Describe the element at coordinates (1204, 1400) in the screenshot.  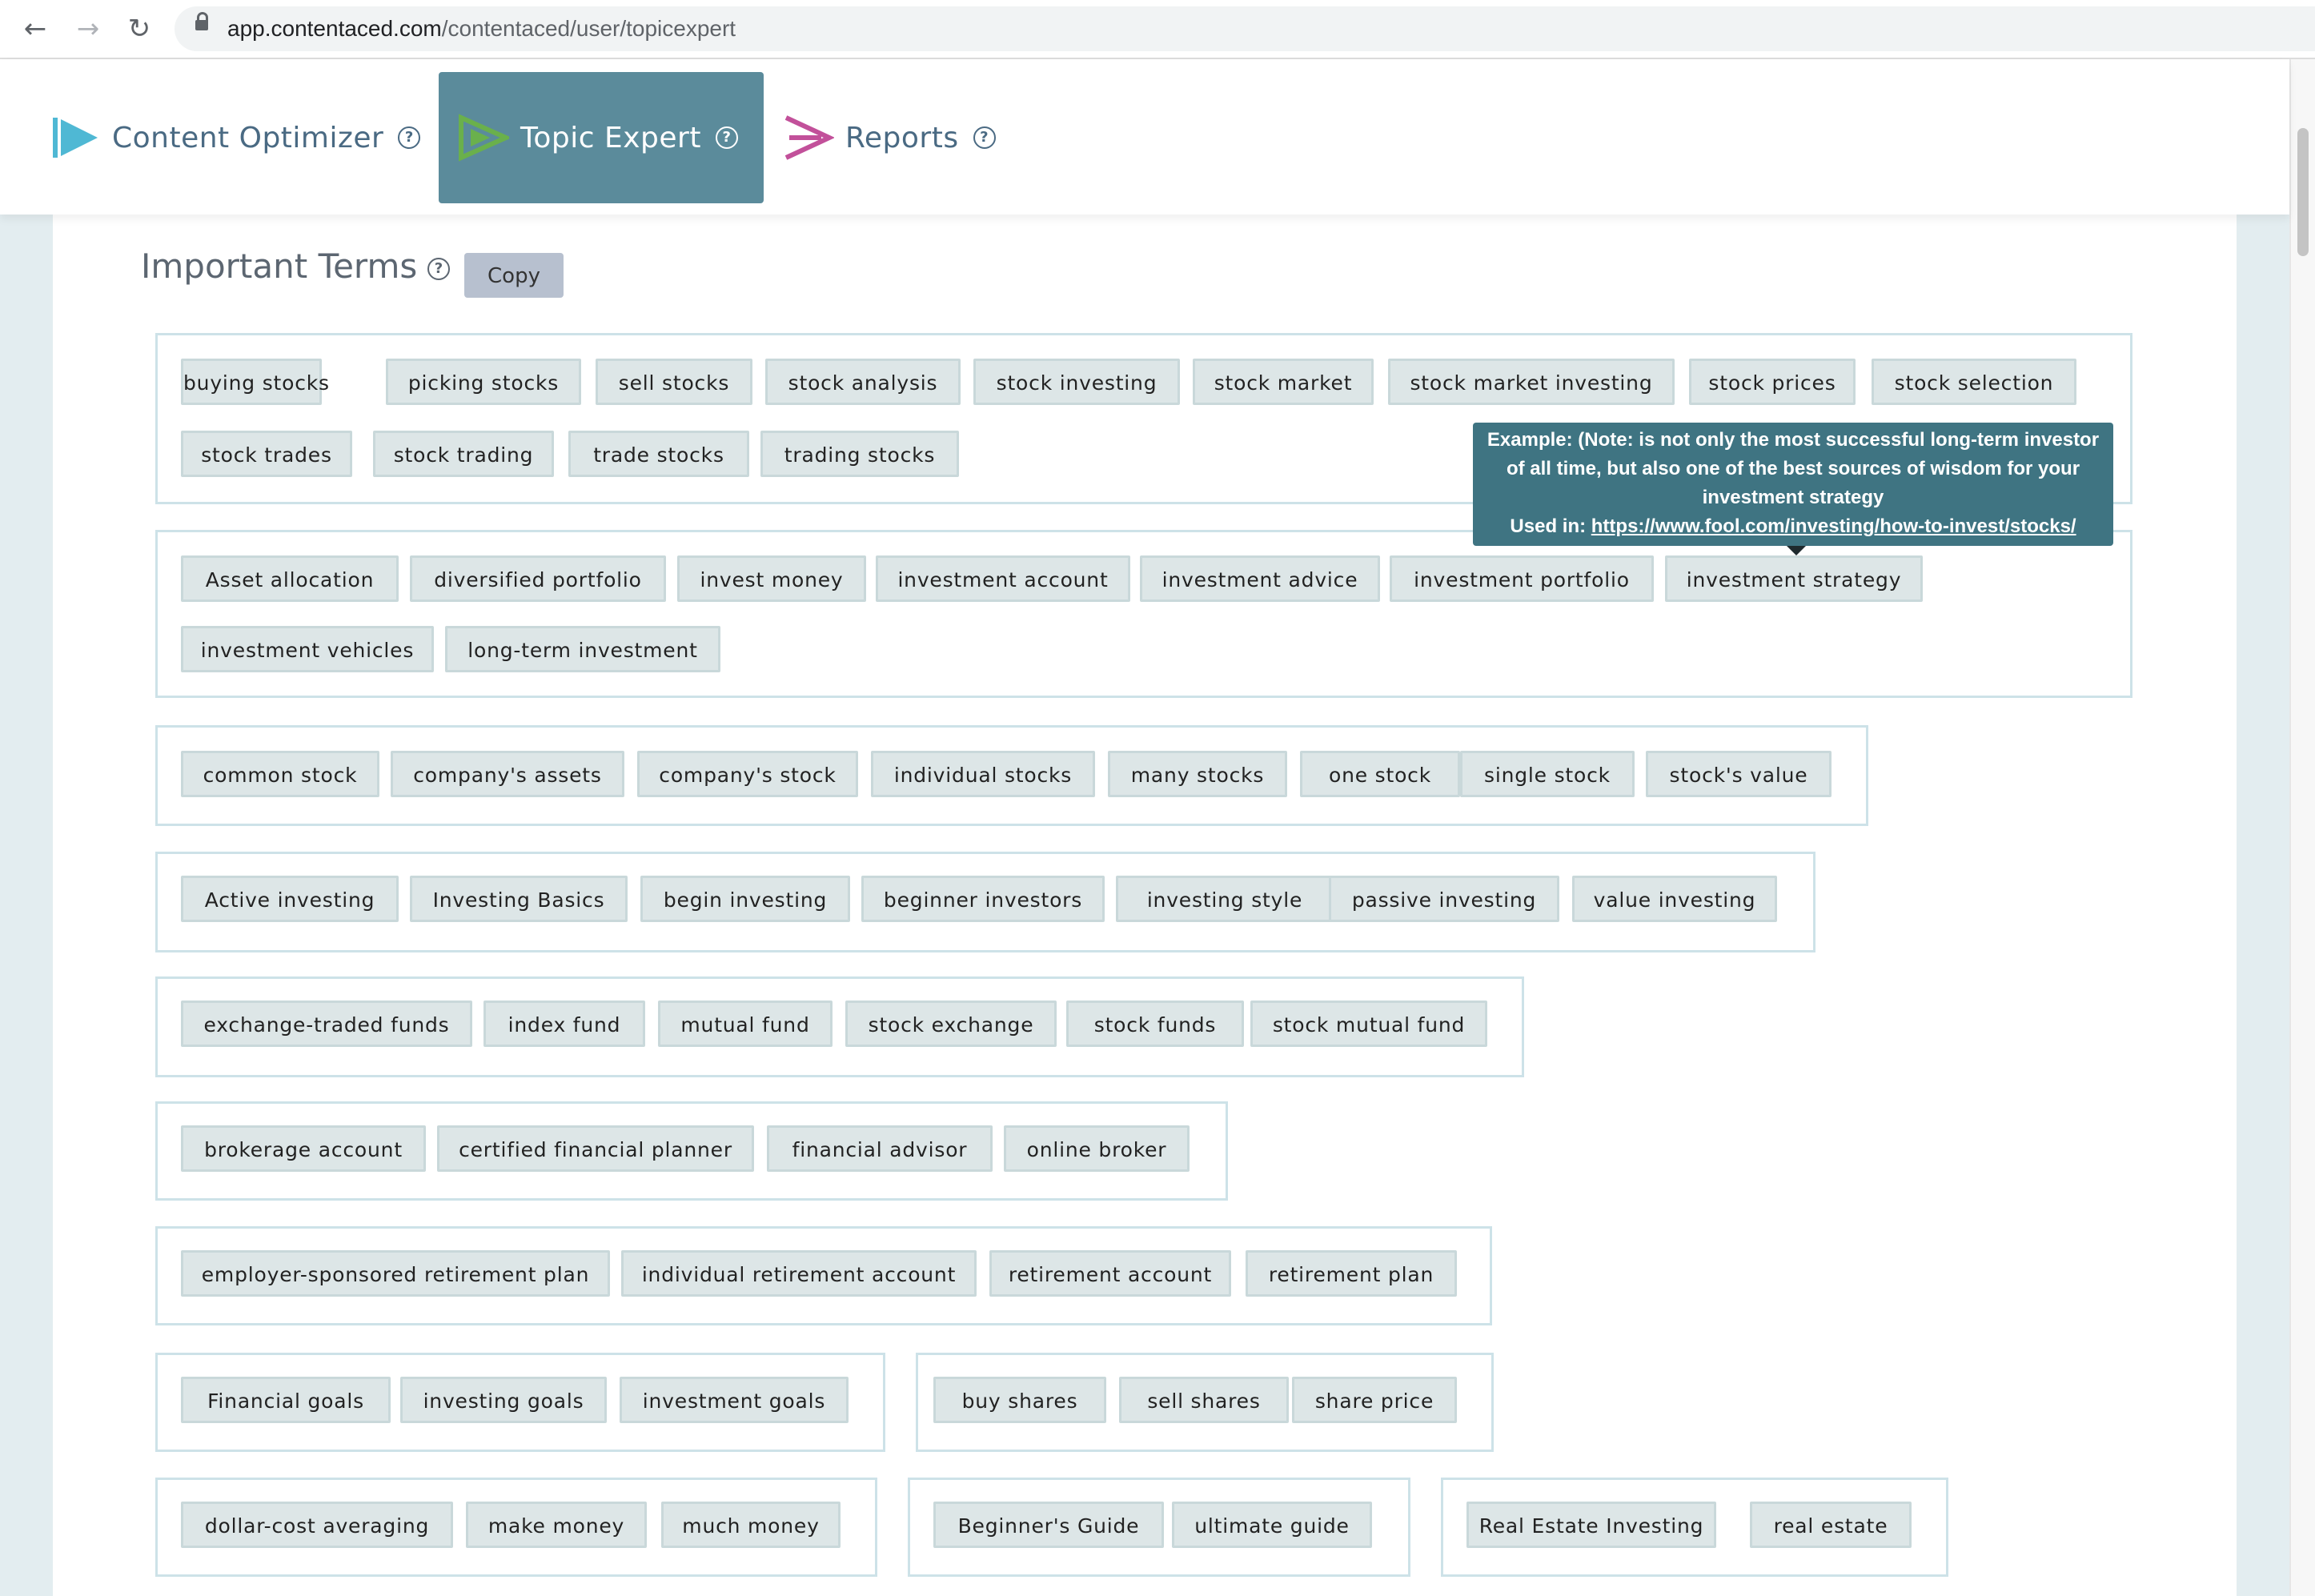
I see `term-chip: sell shares` at that location.